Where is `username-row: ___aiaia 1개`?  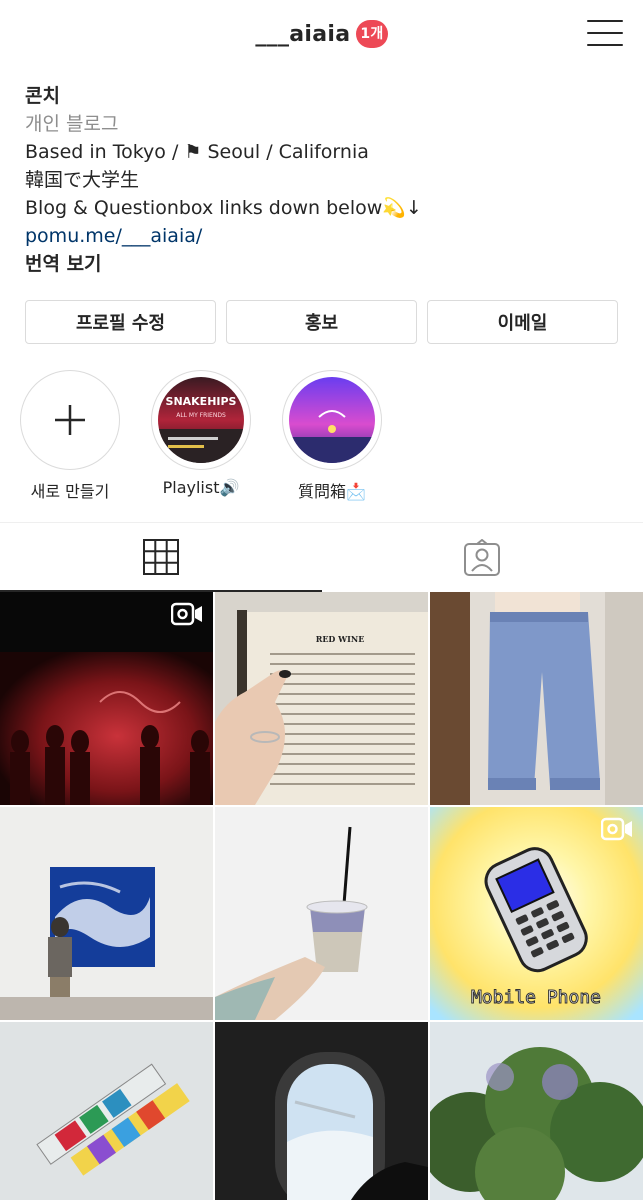
username-row: ___aiaia 1개 is located at coordinates (321, 34).